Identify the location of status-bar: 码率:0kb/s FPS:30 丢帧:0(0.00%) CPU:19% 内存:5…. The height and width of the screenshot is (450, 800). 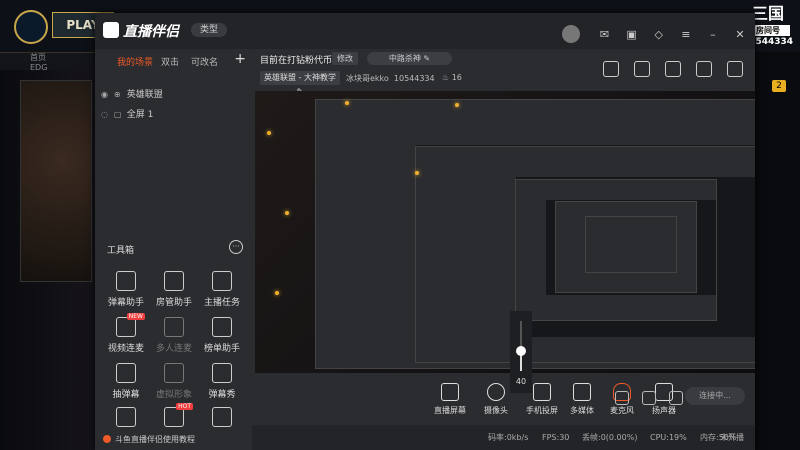
(503, 437).